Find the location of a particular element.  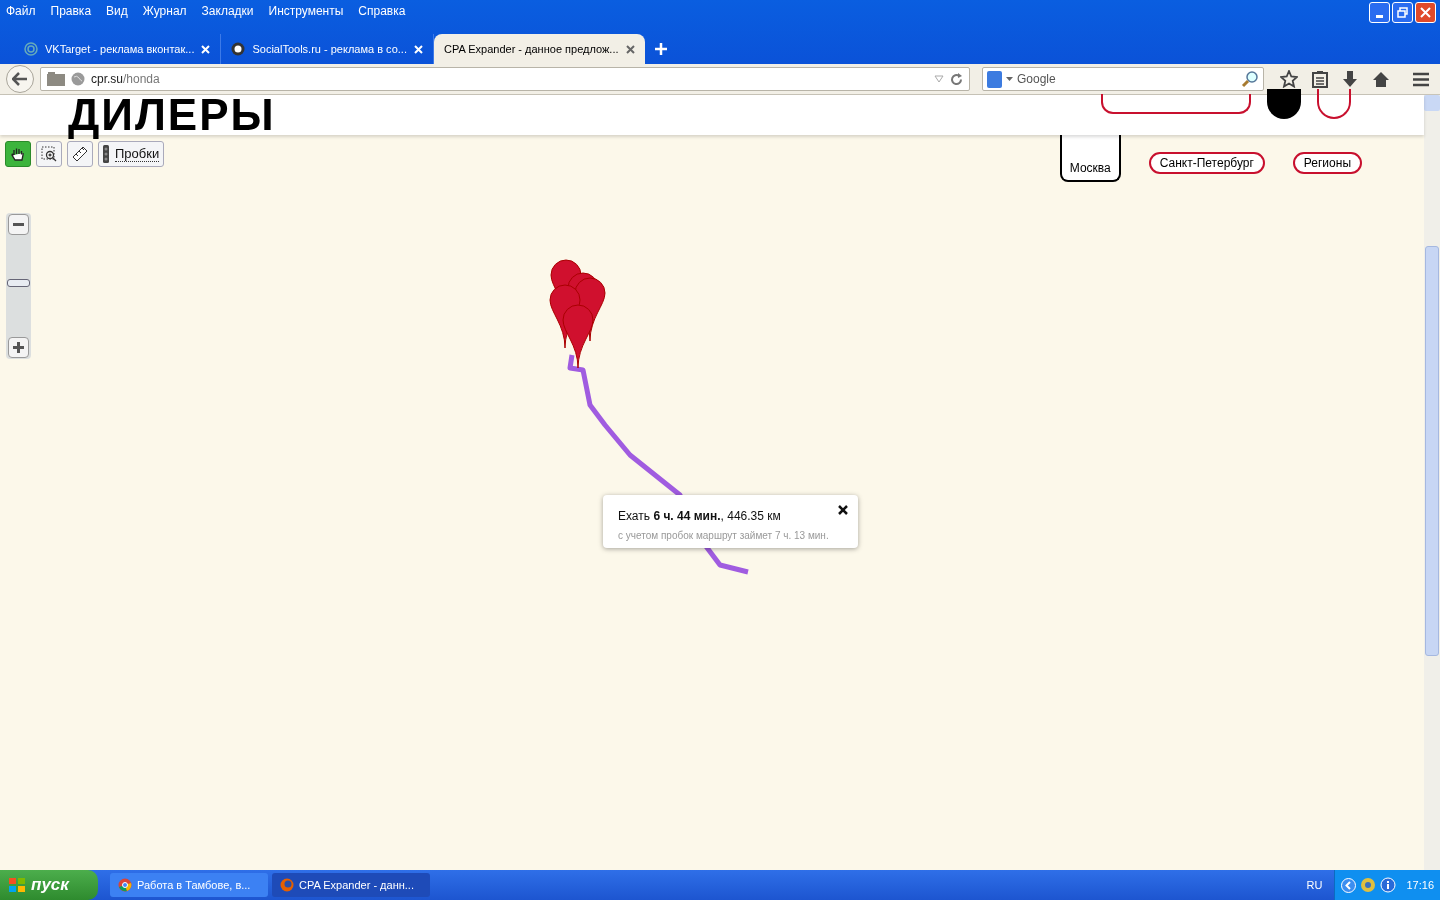

reload-icon is located at coordinates (956, 79).